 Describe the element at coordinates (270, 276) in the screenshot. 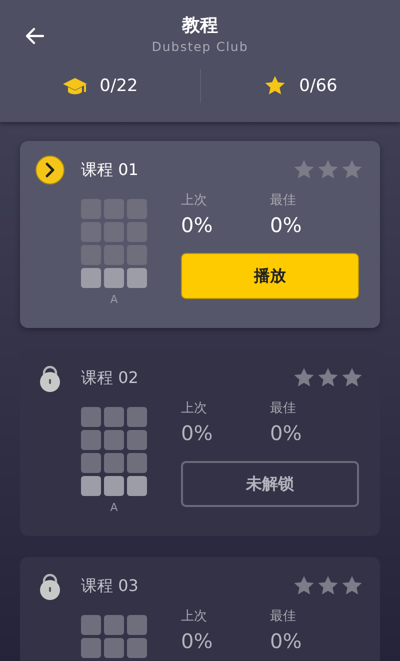

I see `play-button: 播放` at that location.